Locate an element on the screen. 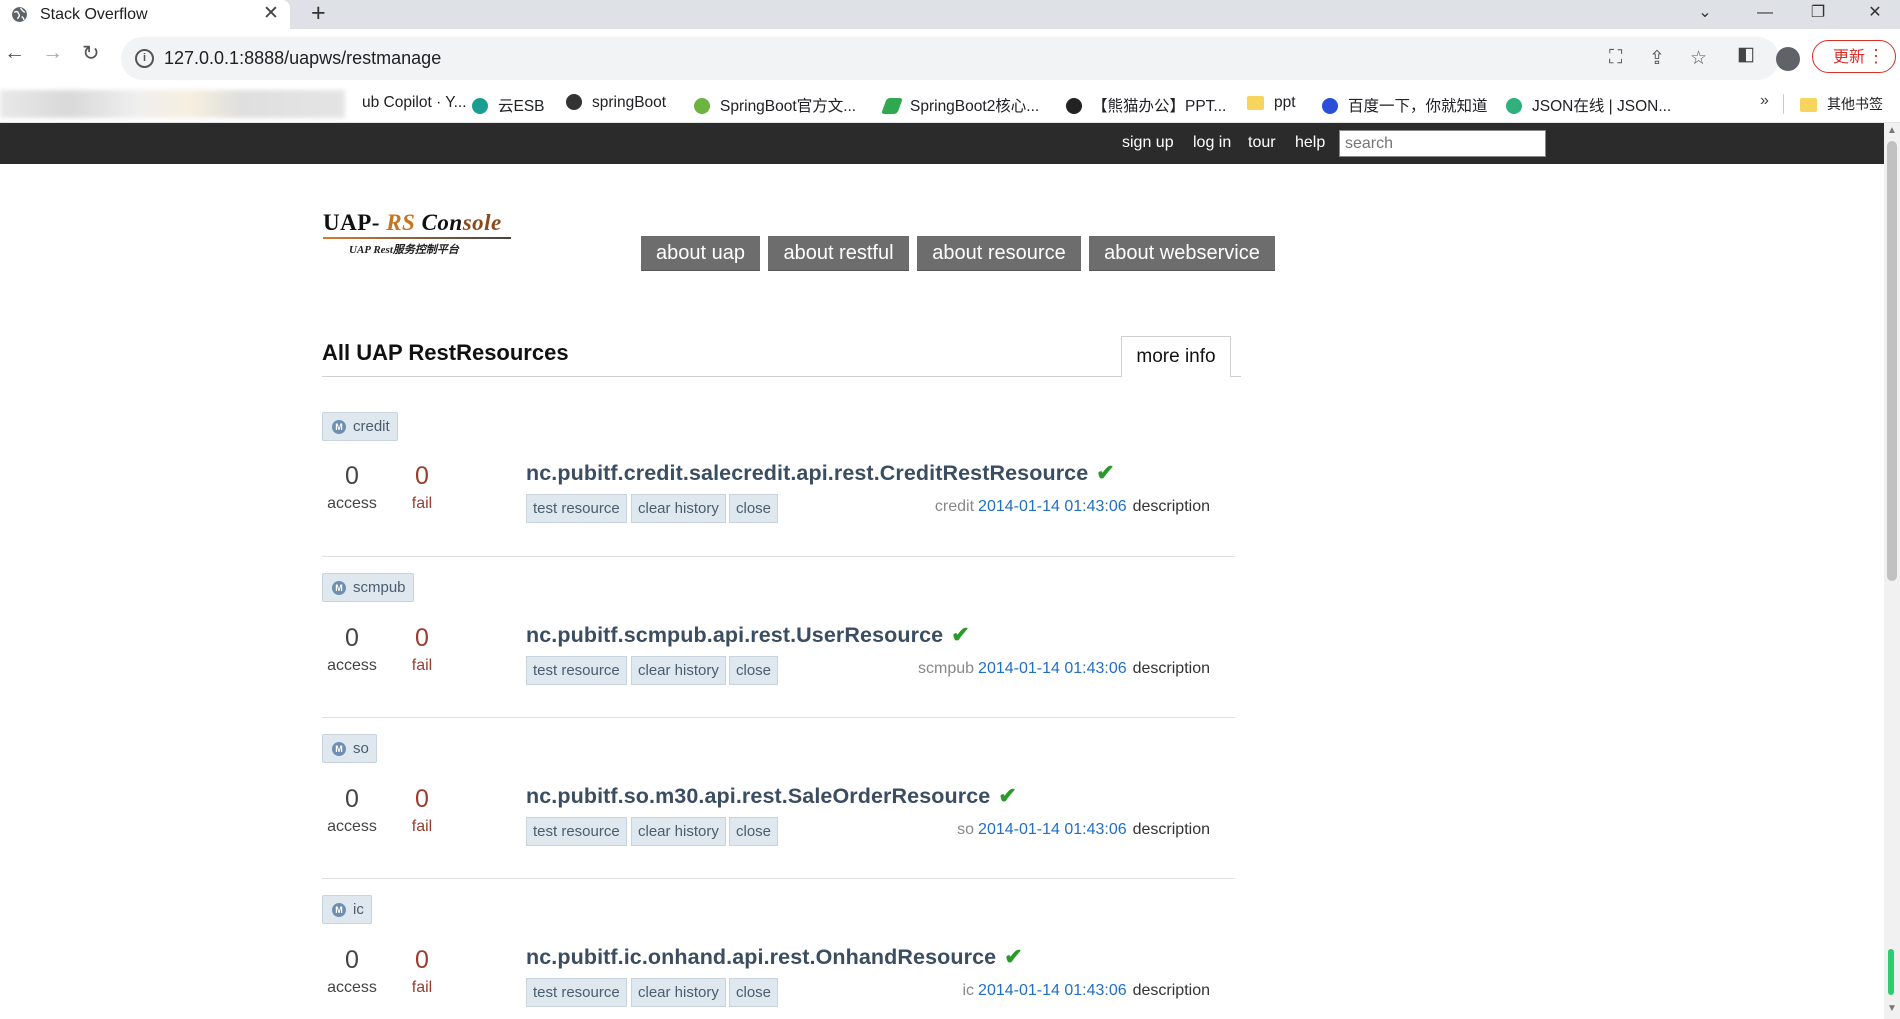 This screenshot has width=1900, height=1019. about-uap-button: about uap is located at coordinates (700, 253).